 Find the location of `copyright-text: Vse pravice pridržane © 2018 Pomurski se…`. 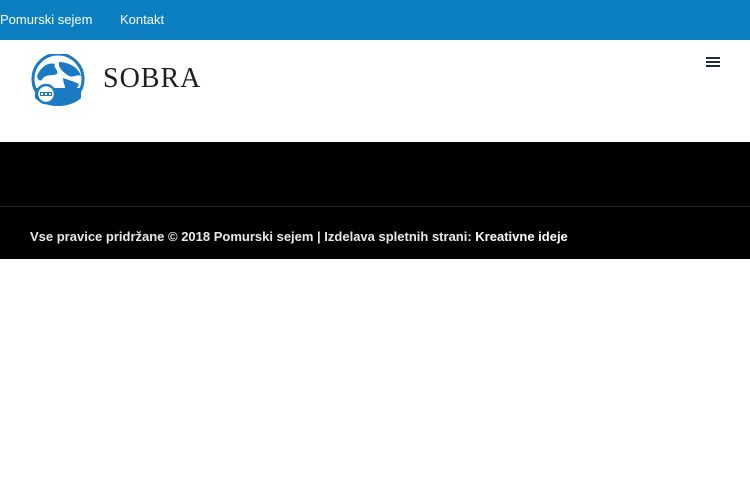

copyright-text: Vse pravice pridržane © 2018 Pomurski se… is located at coordinates (253, 236).